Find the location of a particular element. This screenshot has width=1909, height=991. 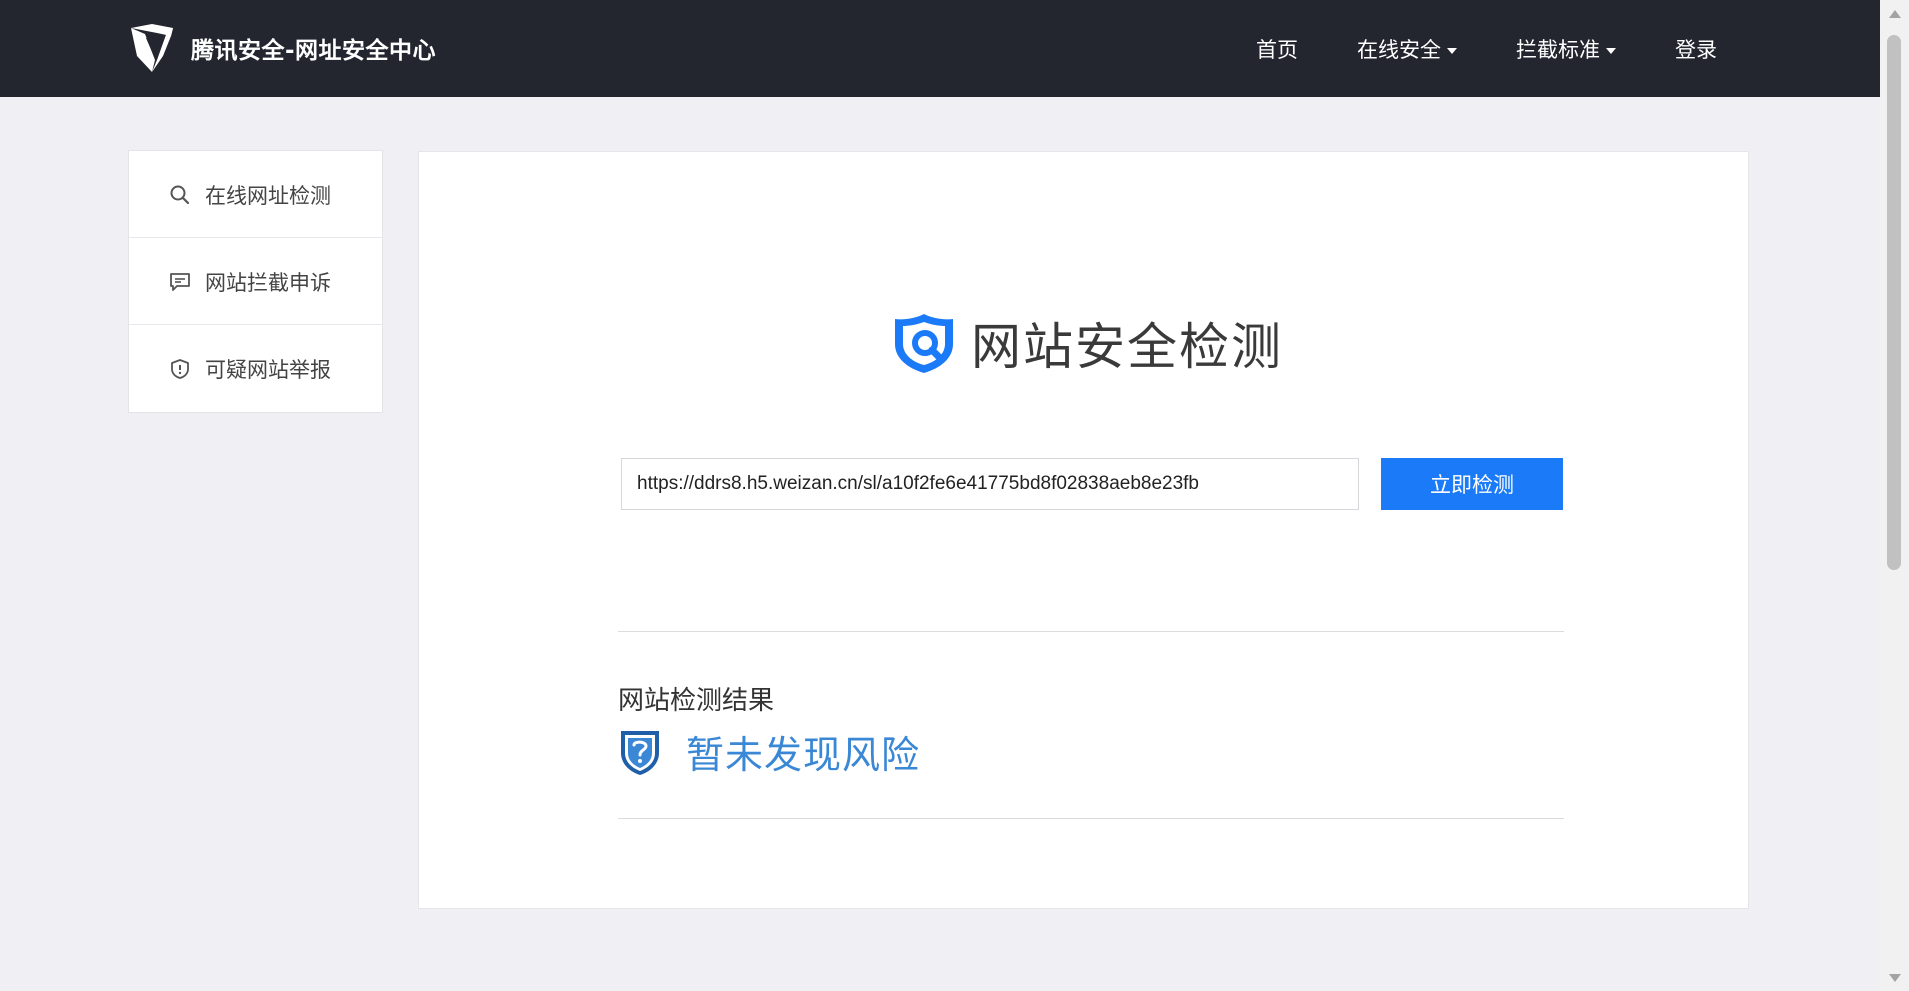

brand-title: 腾讯安全-网址安全中心 is located at coordinates (314, 51).